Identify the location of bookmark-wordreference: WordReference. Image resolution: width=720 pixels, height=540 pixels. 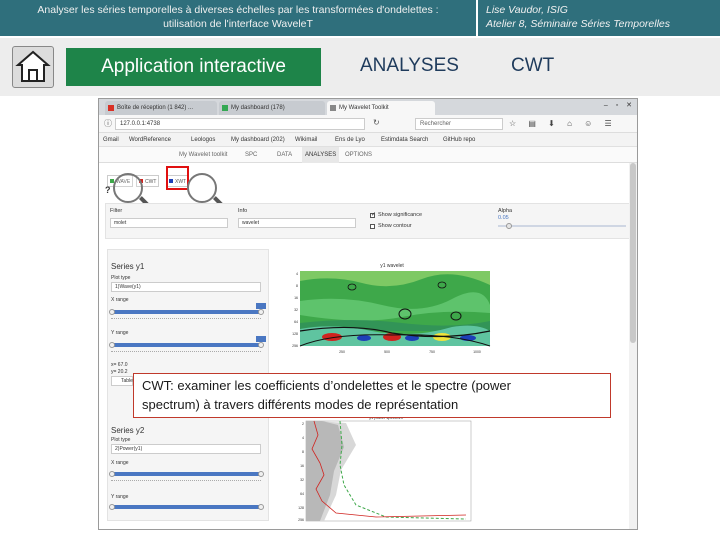
(150, 140).